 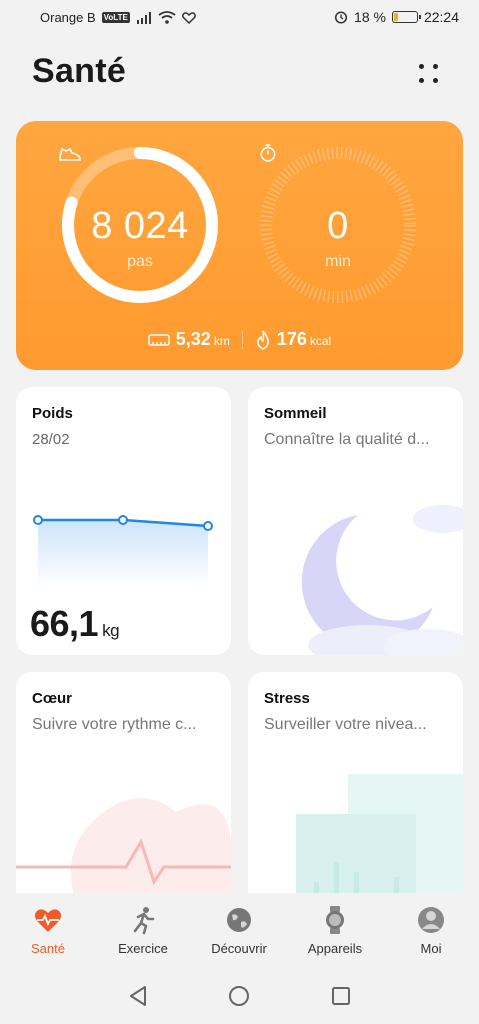 What do you see at coordinates (51, 439) in the screenshot?
I see `weight-date: 28/02` at bounding box center [51, 439].